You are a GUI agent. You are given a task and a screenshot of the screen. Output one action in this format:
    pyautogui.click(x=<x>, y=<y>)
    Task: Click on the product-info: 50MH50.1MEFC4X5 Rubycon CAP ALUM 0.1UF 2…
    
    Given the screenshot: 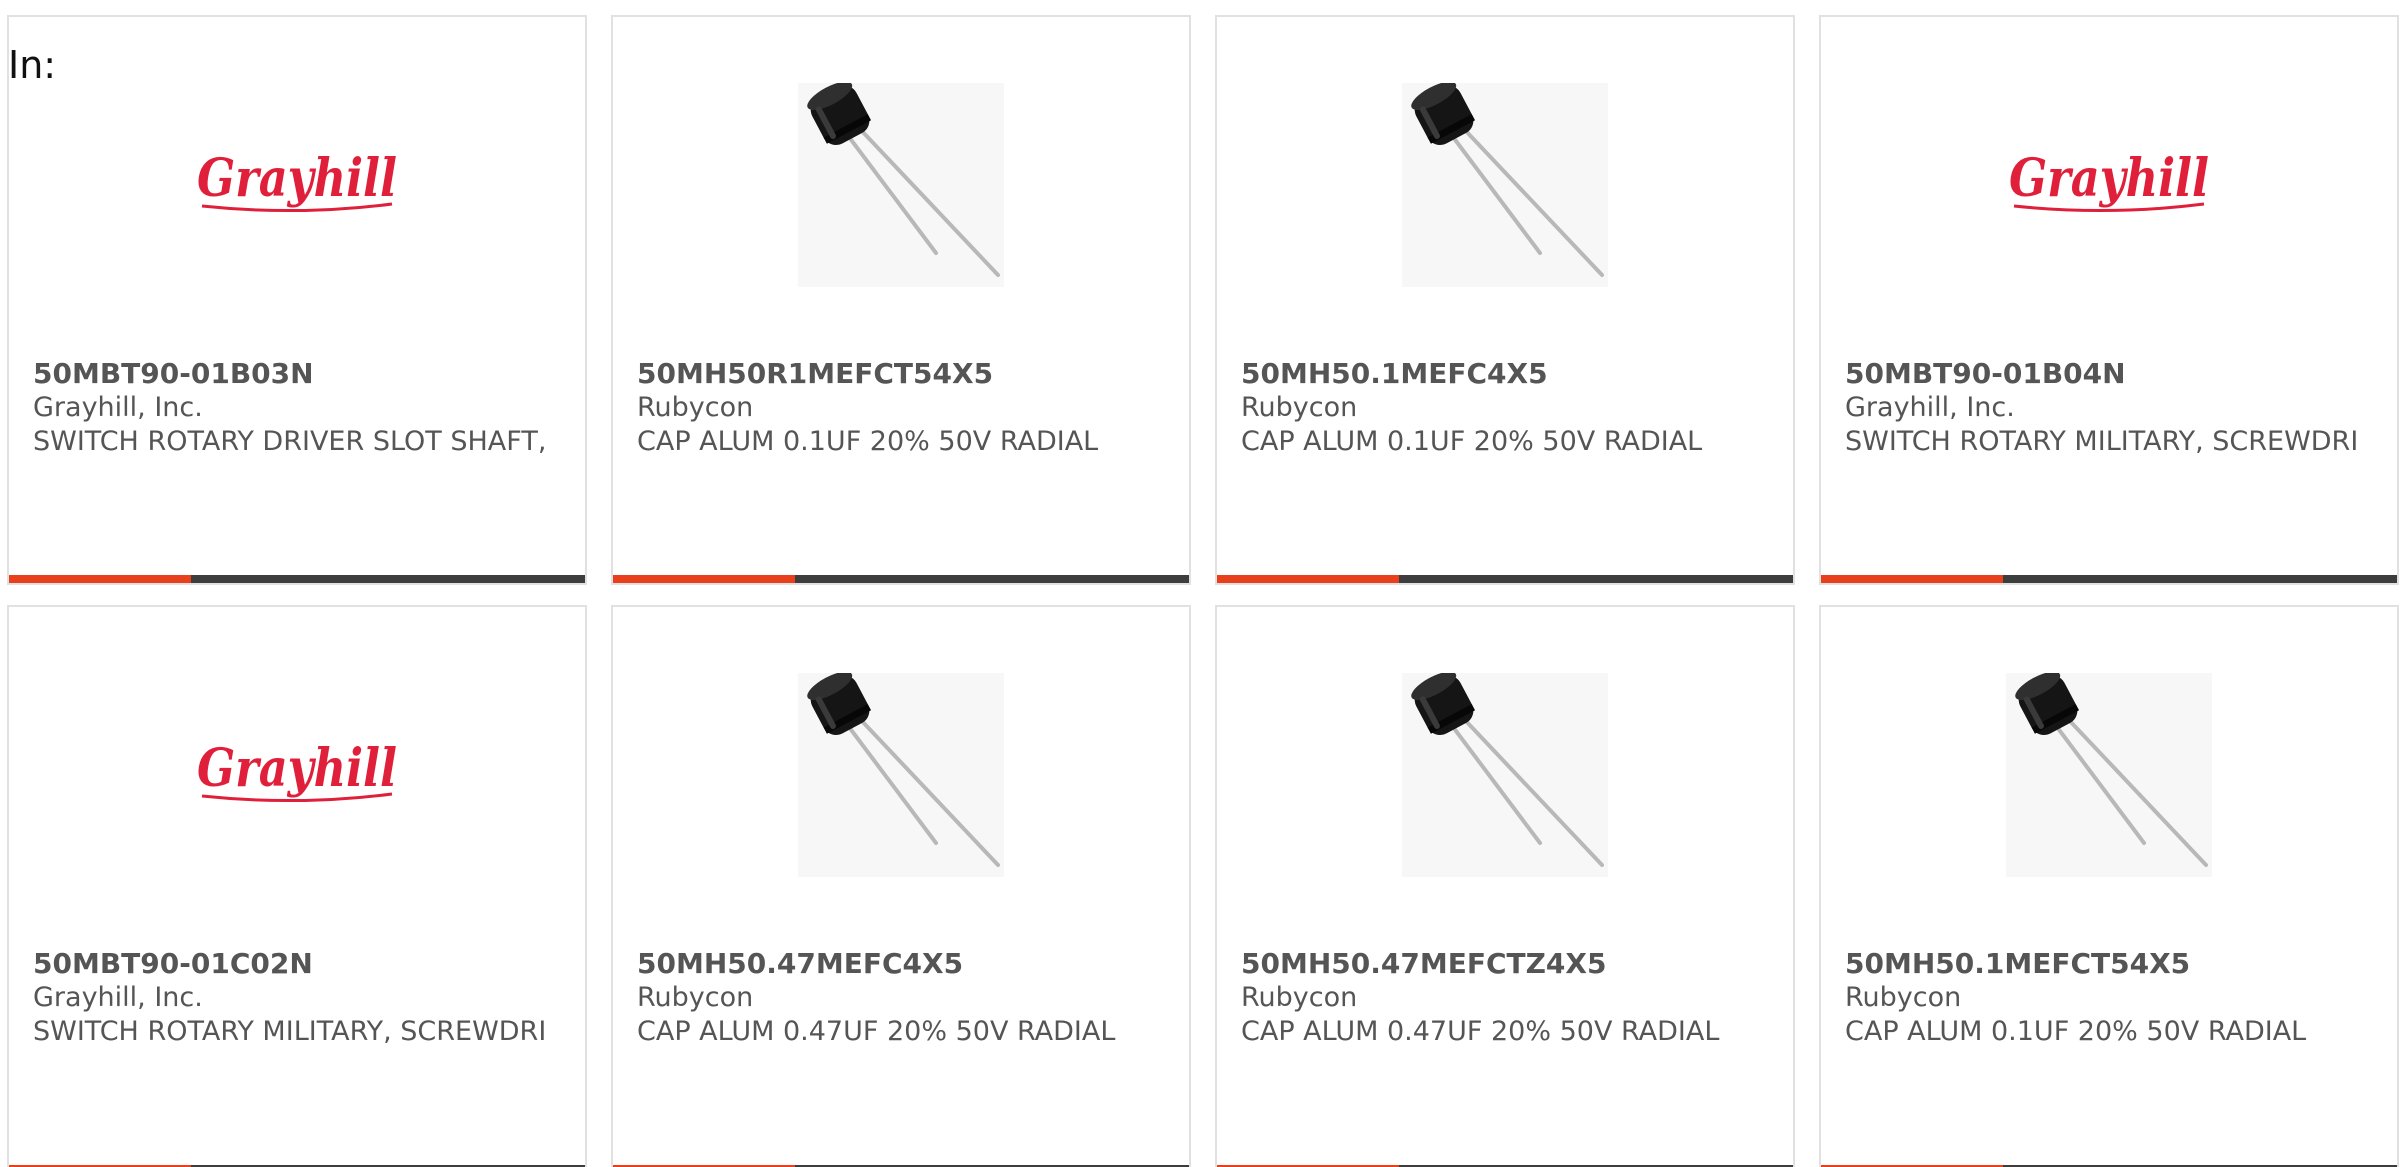 What is the action you would take?
    pyautogui.click(x=1507, y=408)
    